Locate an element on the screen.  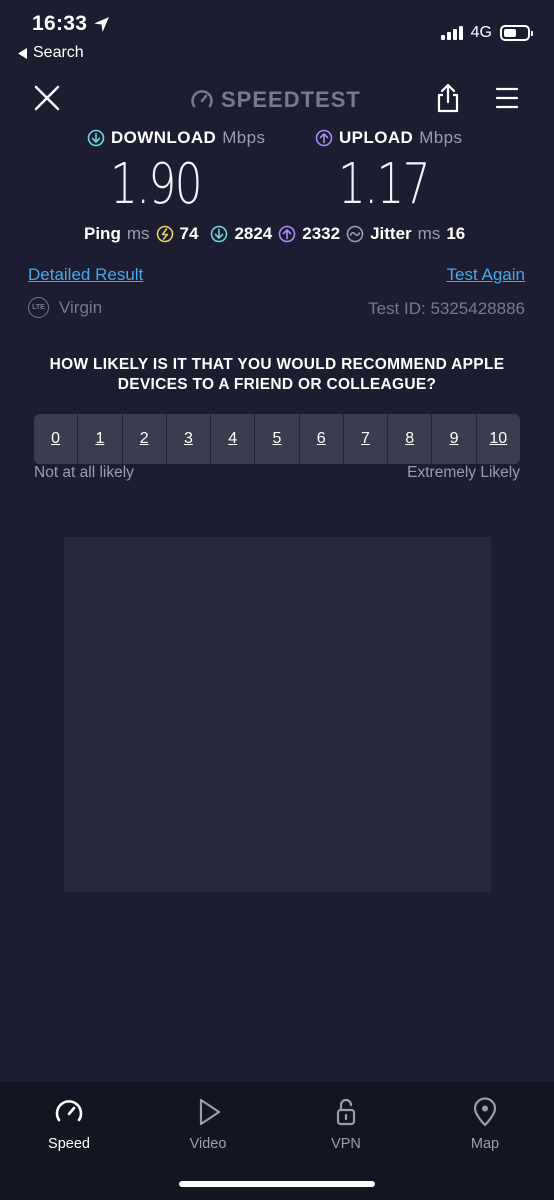
speedtest-logo: SPEEDTEST is located at coordinates (275, 100).